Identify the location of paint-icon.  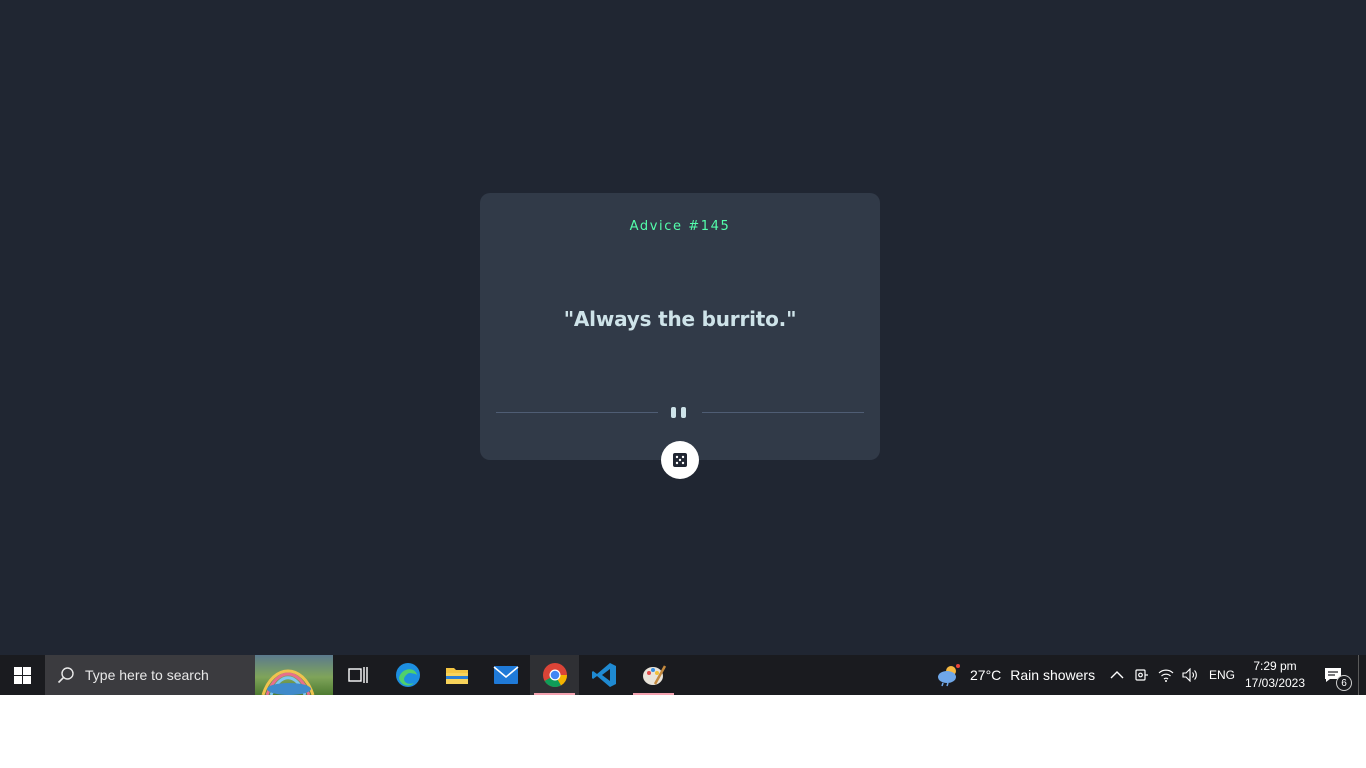
(654, 675).